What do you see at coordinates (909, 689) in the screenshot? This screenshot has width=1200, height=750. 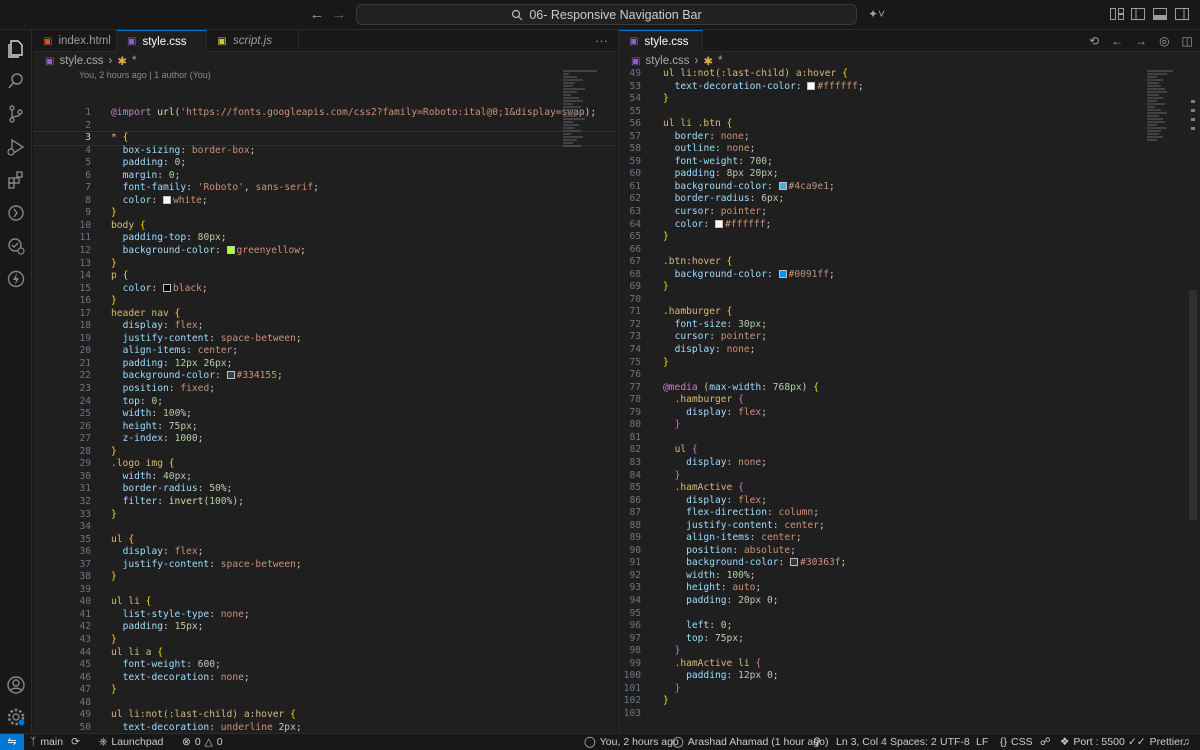 I see `code-line: 101 }` at bounding box center [909, 689].